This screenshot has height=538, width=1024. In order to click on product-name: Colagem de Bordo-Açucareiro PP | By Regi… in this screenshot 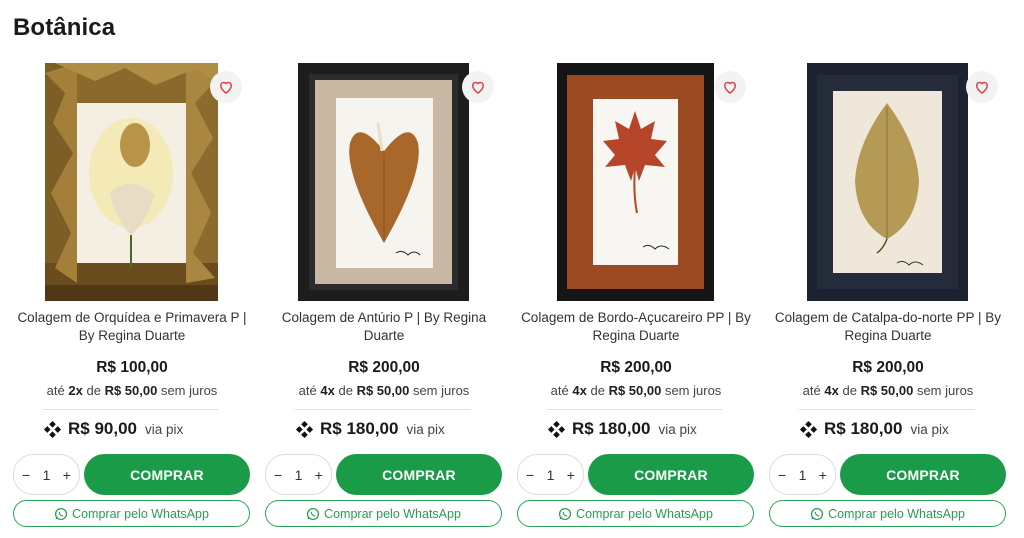, I will do `click(636, 327)`.